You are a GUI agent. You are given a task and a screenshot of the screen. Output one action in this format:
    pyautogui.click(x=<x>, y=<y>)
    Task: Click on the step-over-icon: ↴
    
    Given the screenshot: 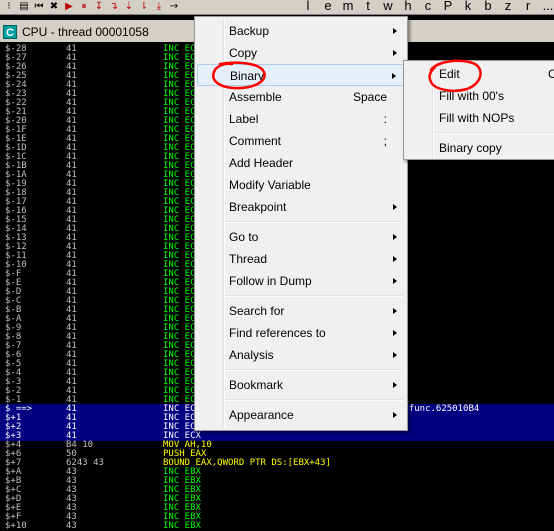 What is the action you would take?
    pyautogui.click(x=114, y=7)
    